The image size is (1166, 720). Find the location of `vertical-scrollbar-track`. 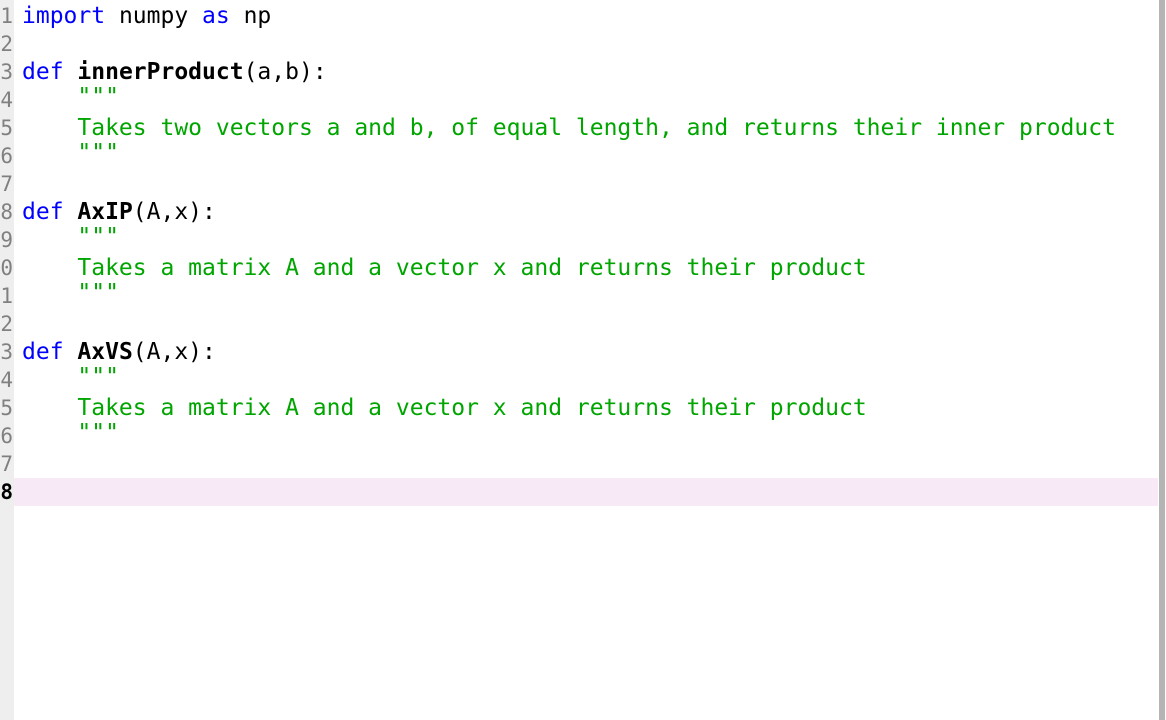

vertical-scrollbar-track is located at coordinates (1162, 360).